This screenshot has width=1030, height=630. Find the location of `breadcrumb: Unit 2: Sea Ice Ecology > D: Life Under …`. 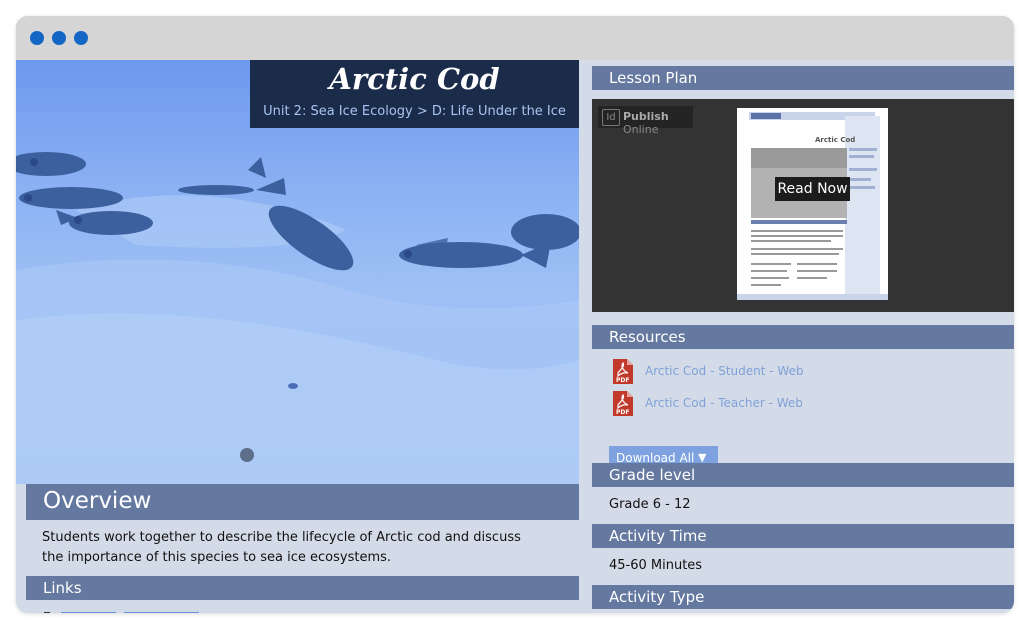

breadcrumb: Unit 2: Sea Ice Ecology > D: Life Under … is located at coordinates (414, 111).